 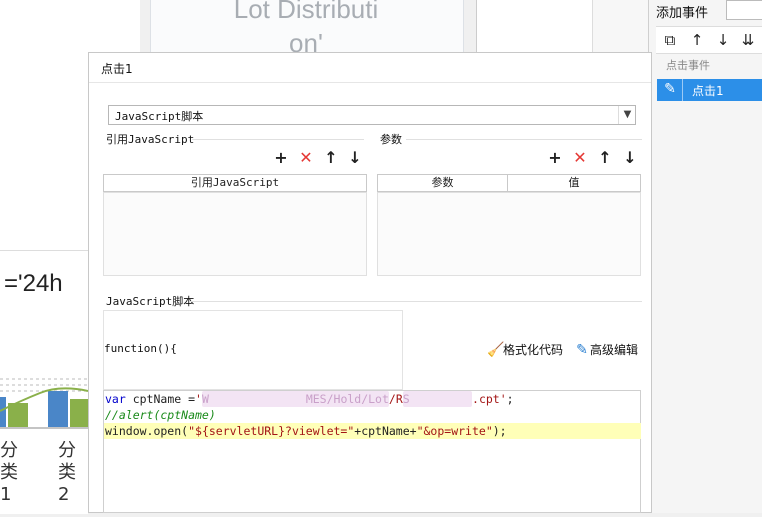 I want to click on event-toolbar: ⧉ ↑ ↓ ⇊, so click(x=709, y=40).